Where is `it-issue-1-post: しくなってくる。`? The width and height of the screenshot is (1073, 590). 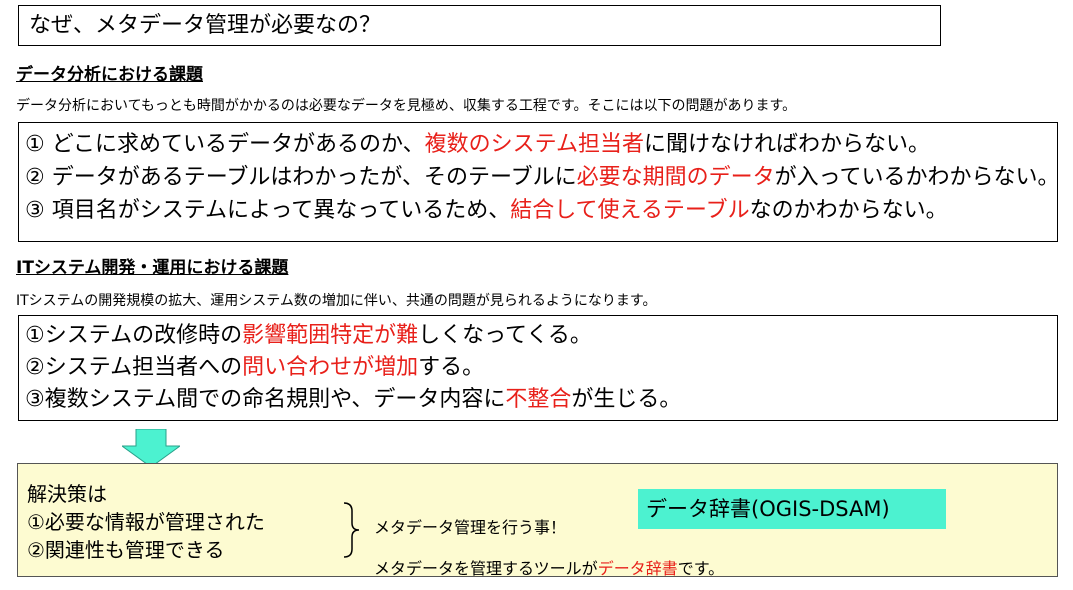
it-issue-1-post: しくなってくる。 is located at coordinates (505, 335).